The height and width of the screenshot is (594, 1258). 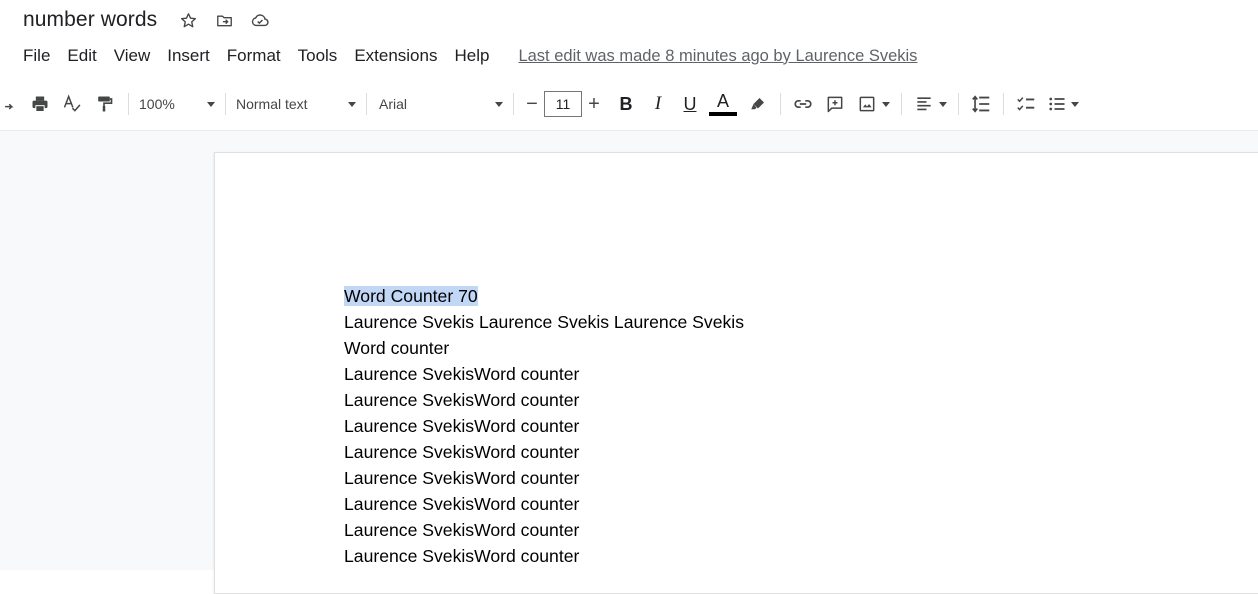 What do you see at coordinates (923, 104) in the screenshot?
I see `align-left-icon` at bounding box center [923, 104].